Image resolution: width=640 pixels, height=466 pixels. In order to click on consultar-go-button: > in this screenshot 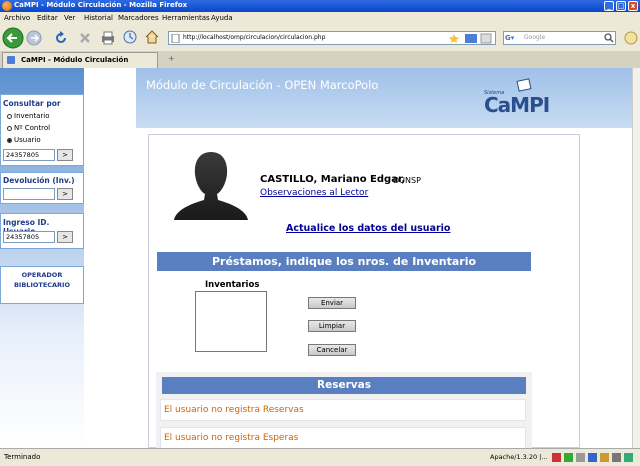, I will do `click(65, 155)`.